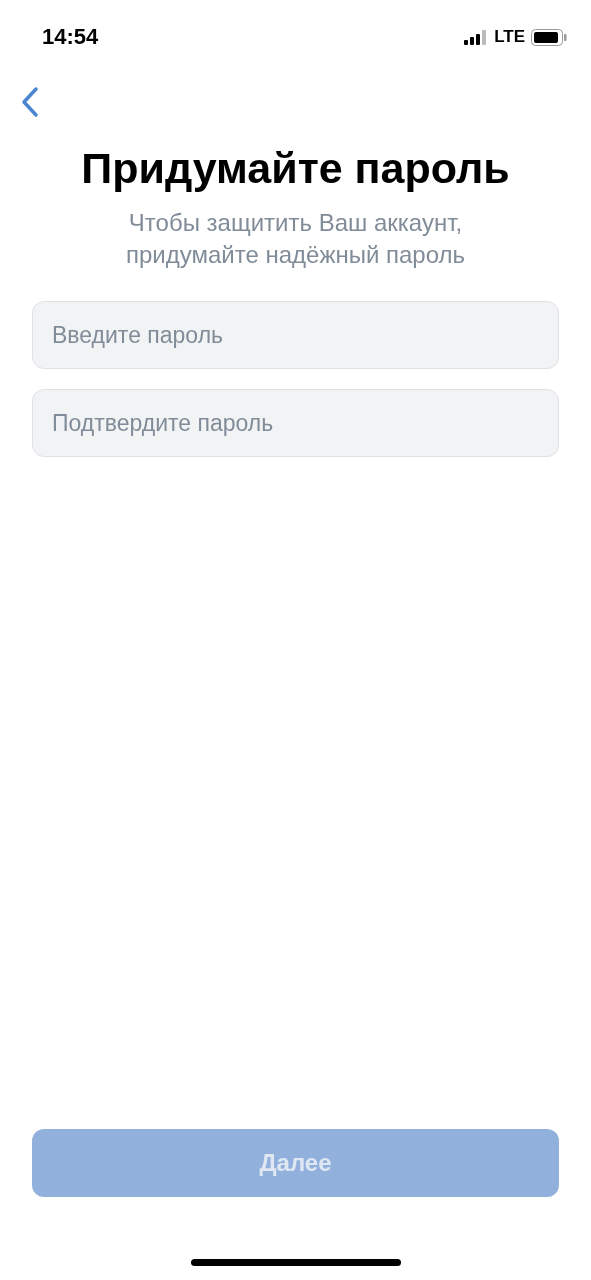 Image resolution: width=591 pixels, height=1280 pixels. I want to click on status-time: 14:54, so click(70, 37).